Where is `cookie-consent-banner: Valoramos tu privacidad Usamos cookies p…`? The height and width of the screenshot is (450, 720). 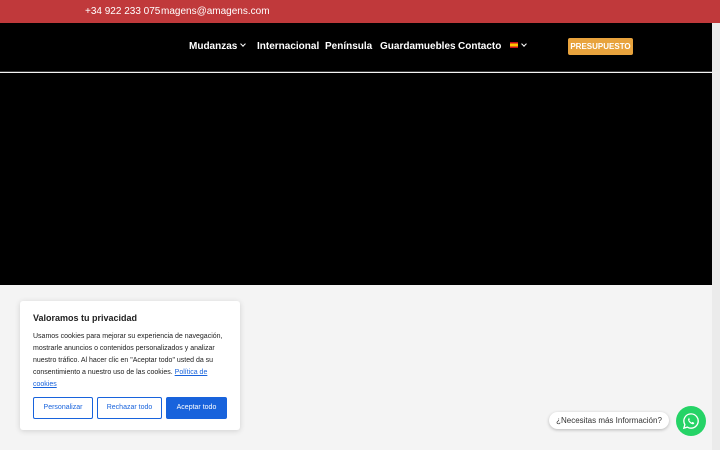
cookie-consent-banner: Valoramos tu privacidad Usamos cookies p… is located at coordinates (130, 365).